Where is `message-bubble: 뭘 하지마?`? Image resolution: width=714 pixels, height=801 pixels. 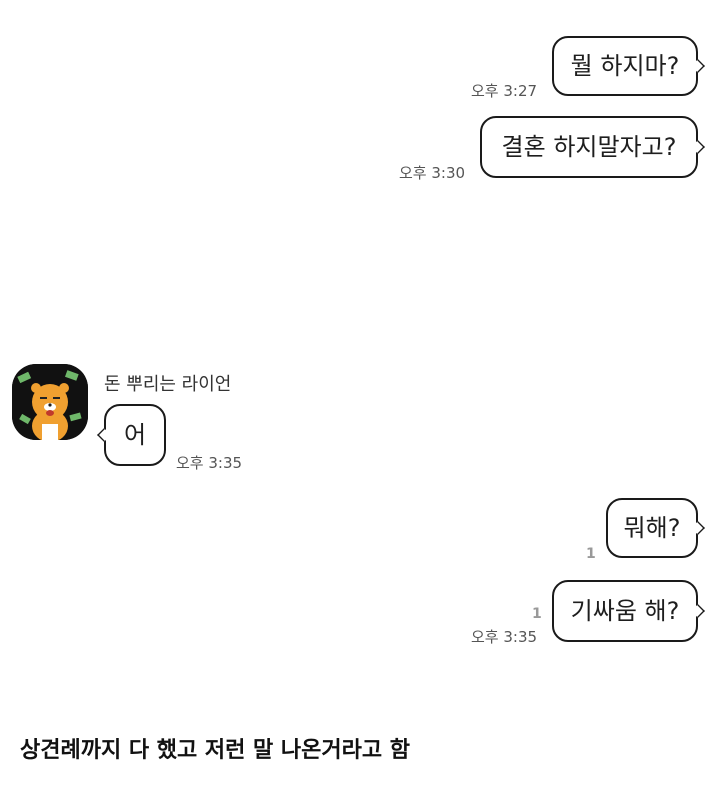
message-bubble: 뭘 하지마? is located at coordinates (625, 66).